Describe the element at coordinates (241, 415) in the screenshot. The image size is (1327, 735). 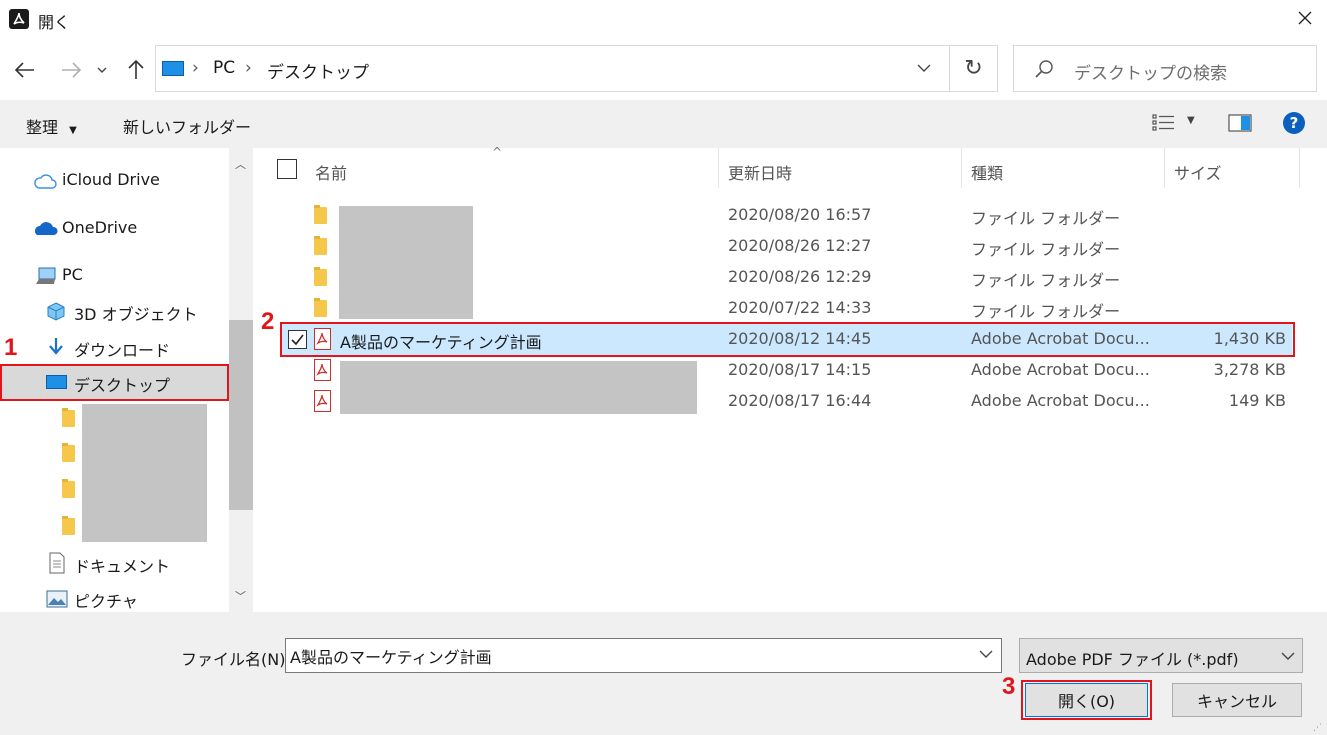
I see `sidebar-scroll-thumb` at that location.